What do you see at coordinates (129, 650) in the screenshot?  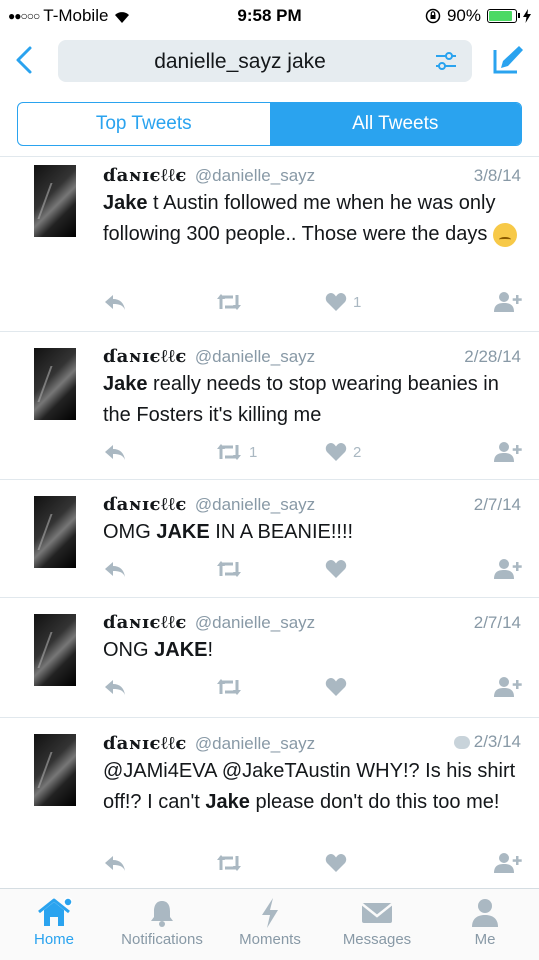 I see `tweet-text-pre: ONG` at bounding box center [129, 650].